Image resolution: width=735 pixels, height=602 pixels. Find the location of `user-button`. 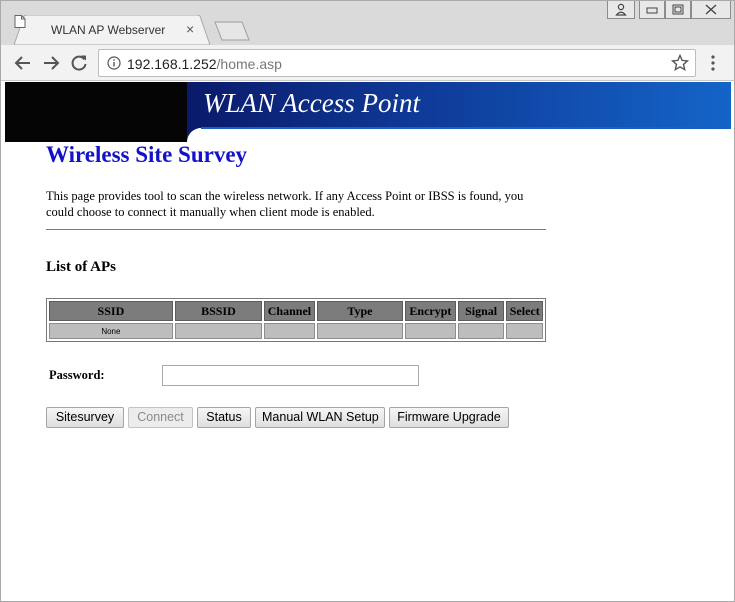

user-button is located at coordinates (621, 10).